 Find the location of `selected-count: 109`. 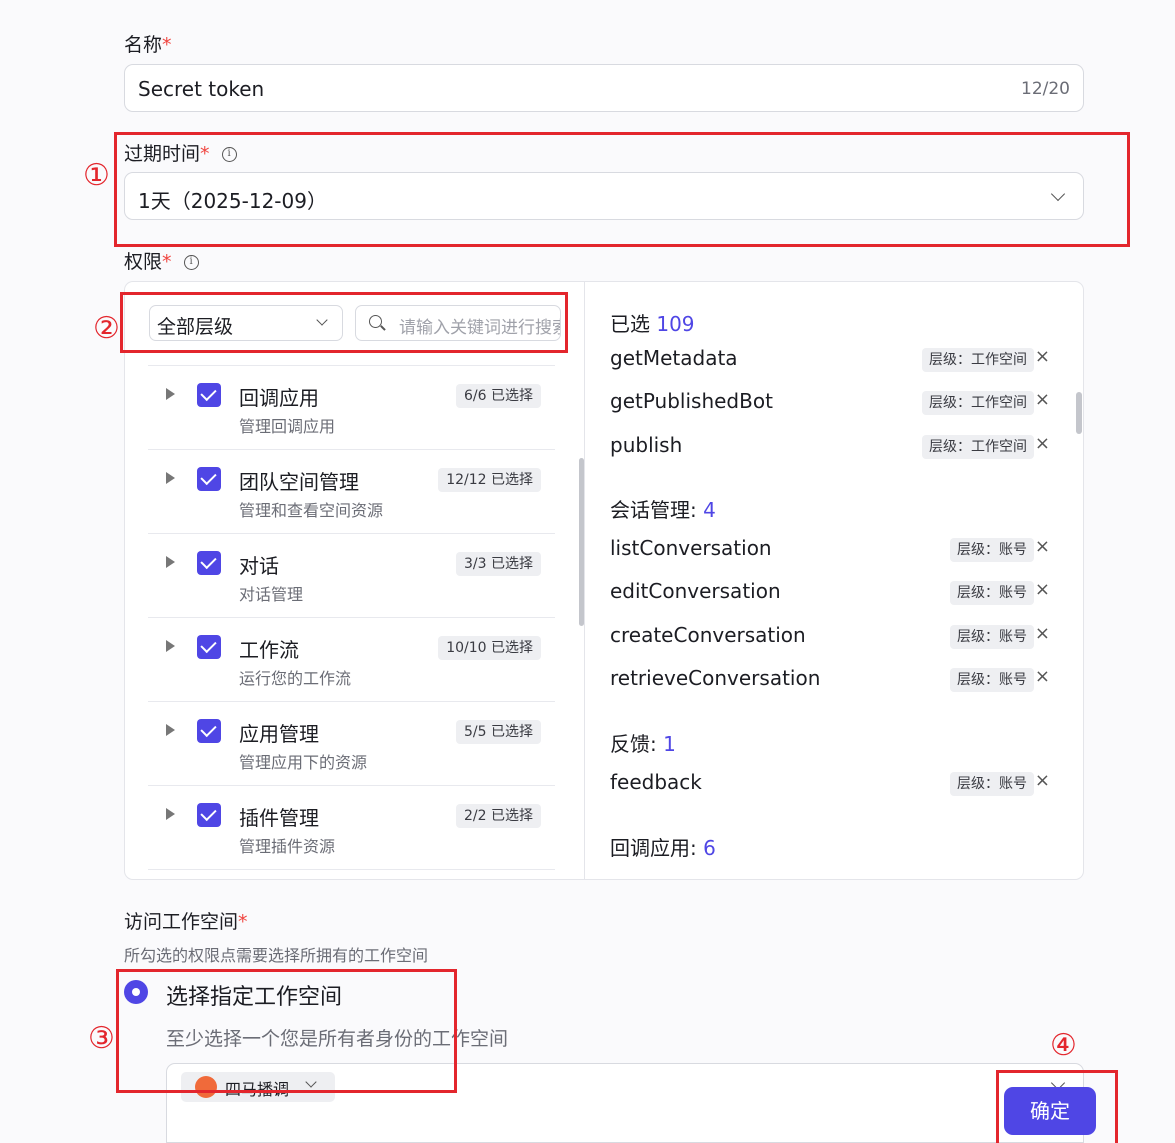

selected-count: 109 is located at coordinates (675, 324).